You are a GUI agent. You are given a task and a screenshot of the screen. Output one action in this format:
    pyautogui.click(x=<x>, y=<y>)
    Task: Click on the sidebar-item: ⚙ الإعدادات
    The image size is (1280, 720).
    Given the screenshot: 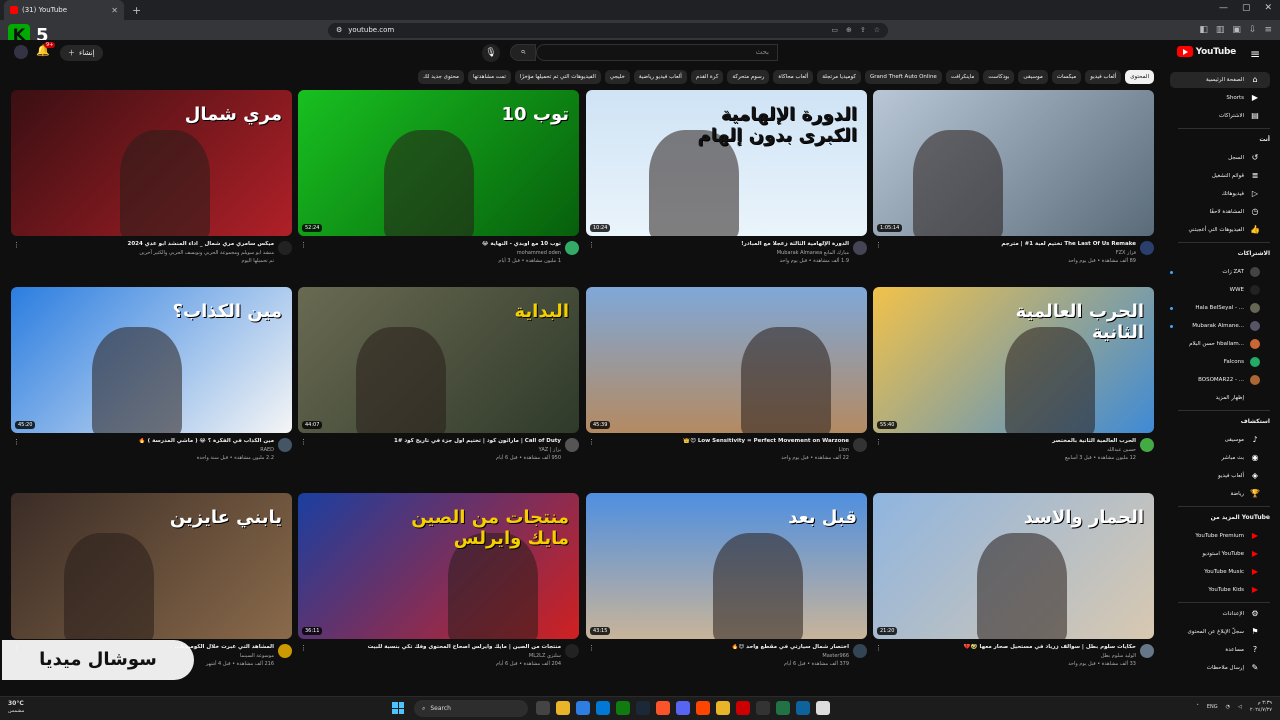 What is the action you would take?
    pyautogui.click(x=1220, y=614)
    